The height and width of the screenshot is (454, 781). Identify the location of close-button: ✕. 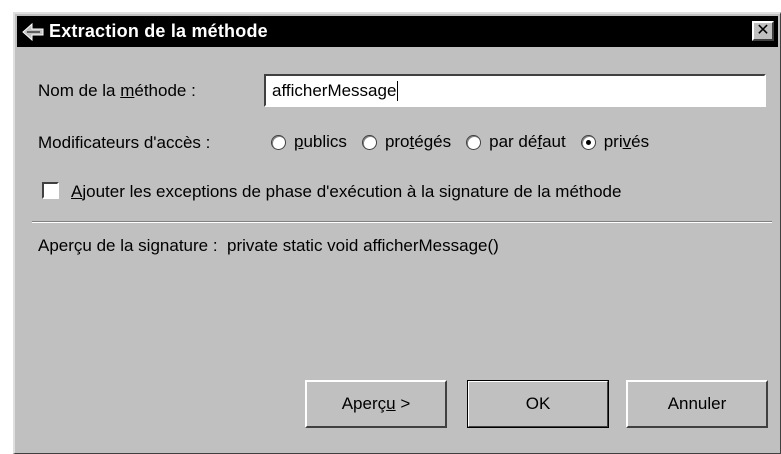
(763, 31).